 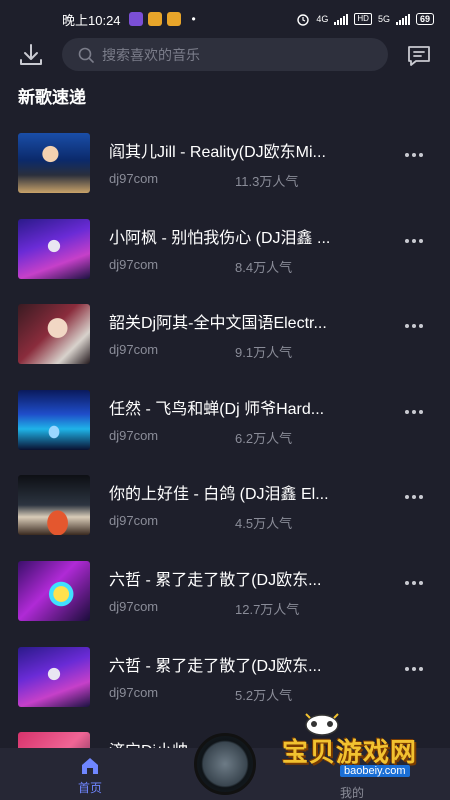 What do you see at coordinates (31, 55) in the screenshot?
I see `download-icon` at bounding box center [31, 55].